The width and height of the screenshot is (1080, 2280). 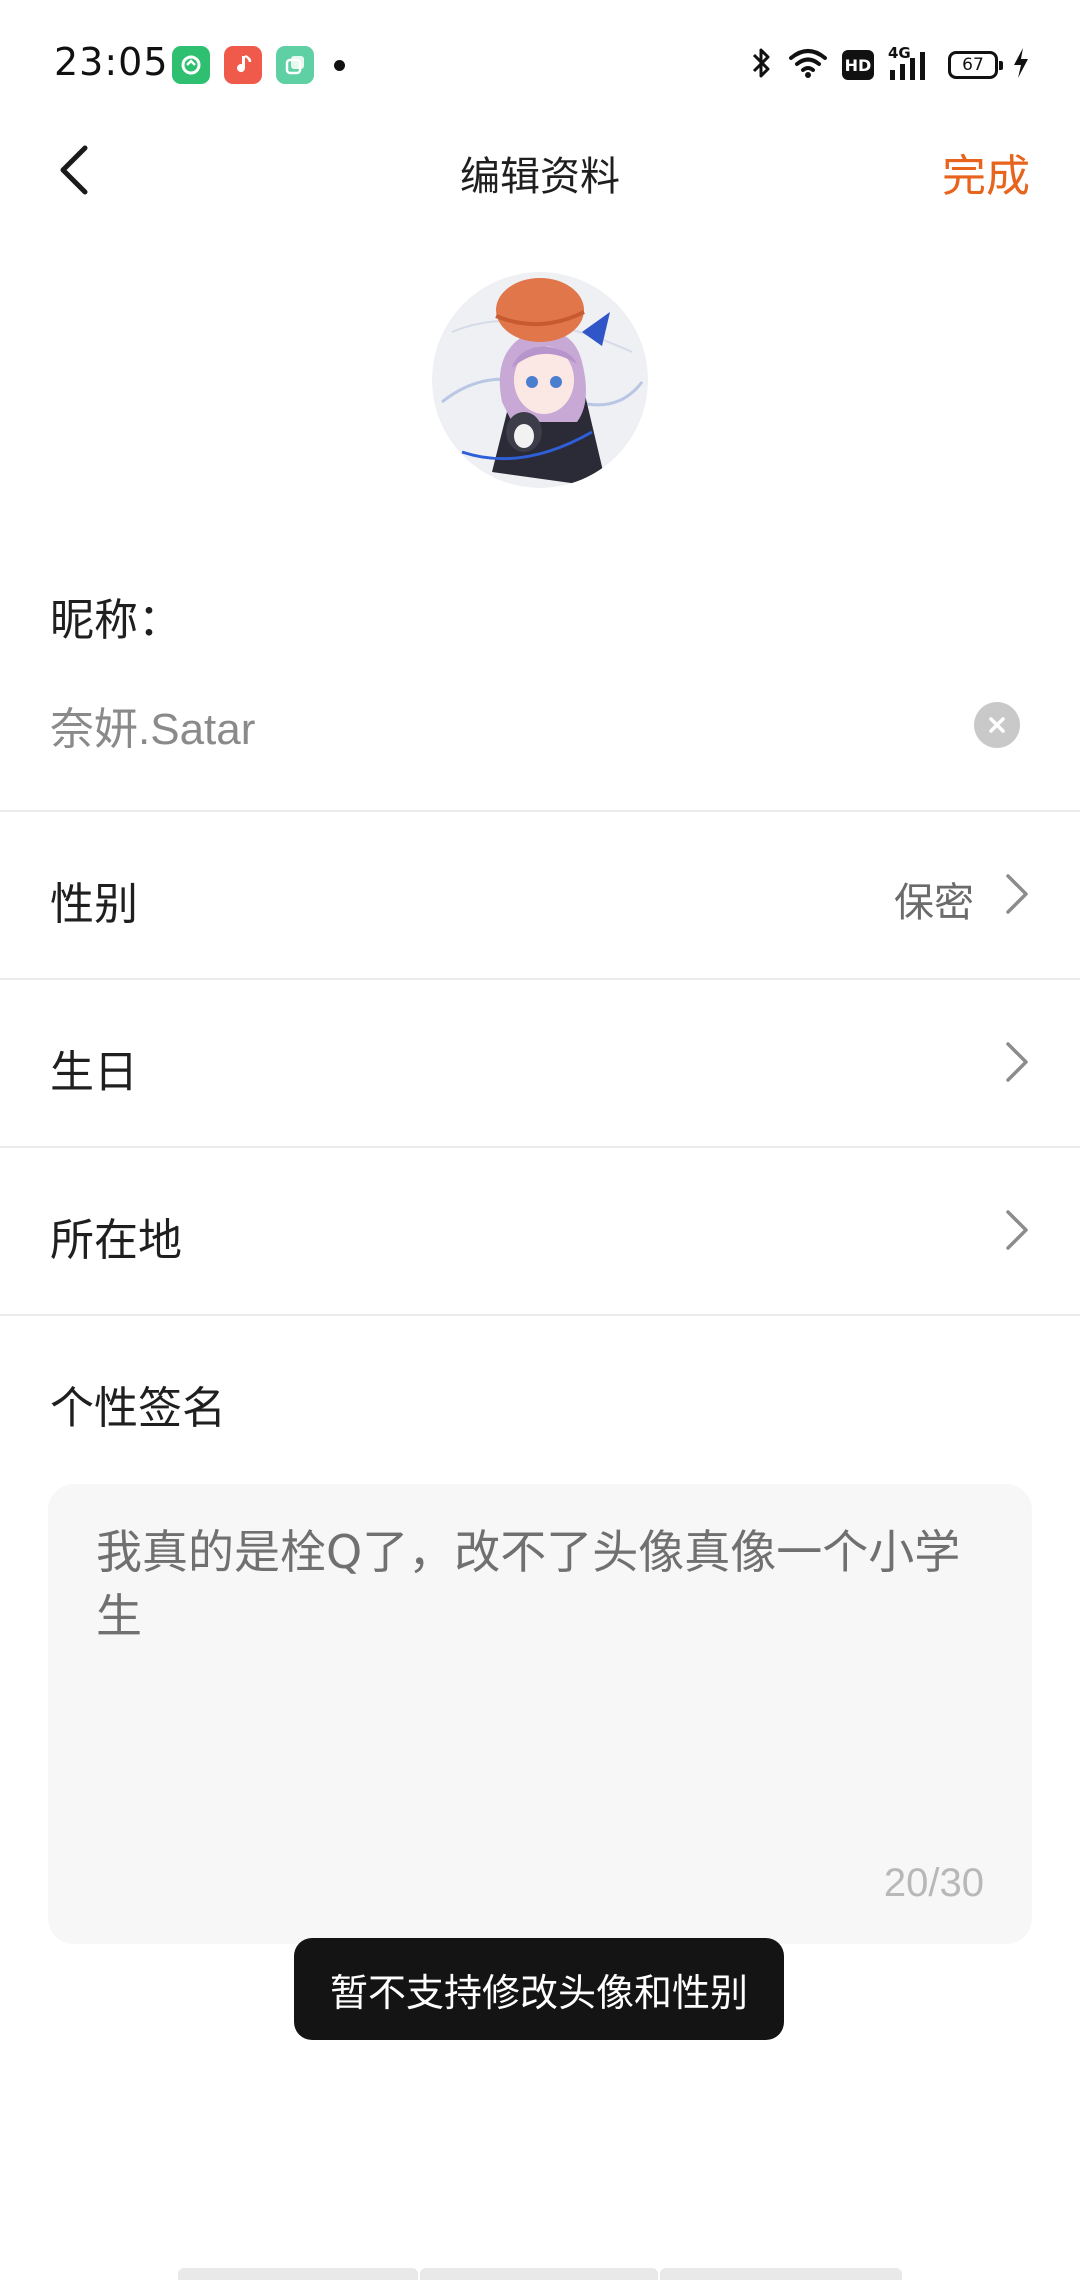 What do you see at coordinates (295, 65) in the screenshot?
I see `layers-app-icon` at bounding box center [295, 65].